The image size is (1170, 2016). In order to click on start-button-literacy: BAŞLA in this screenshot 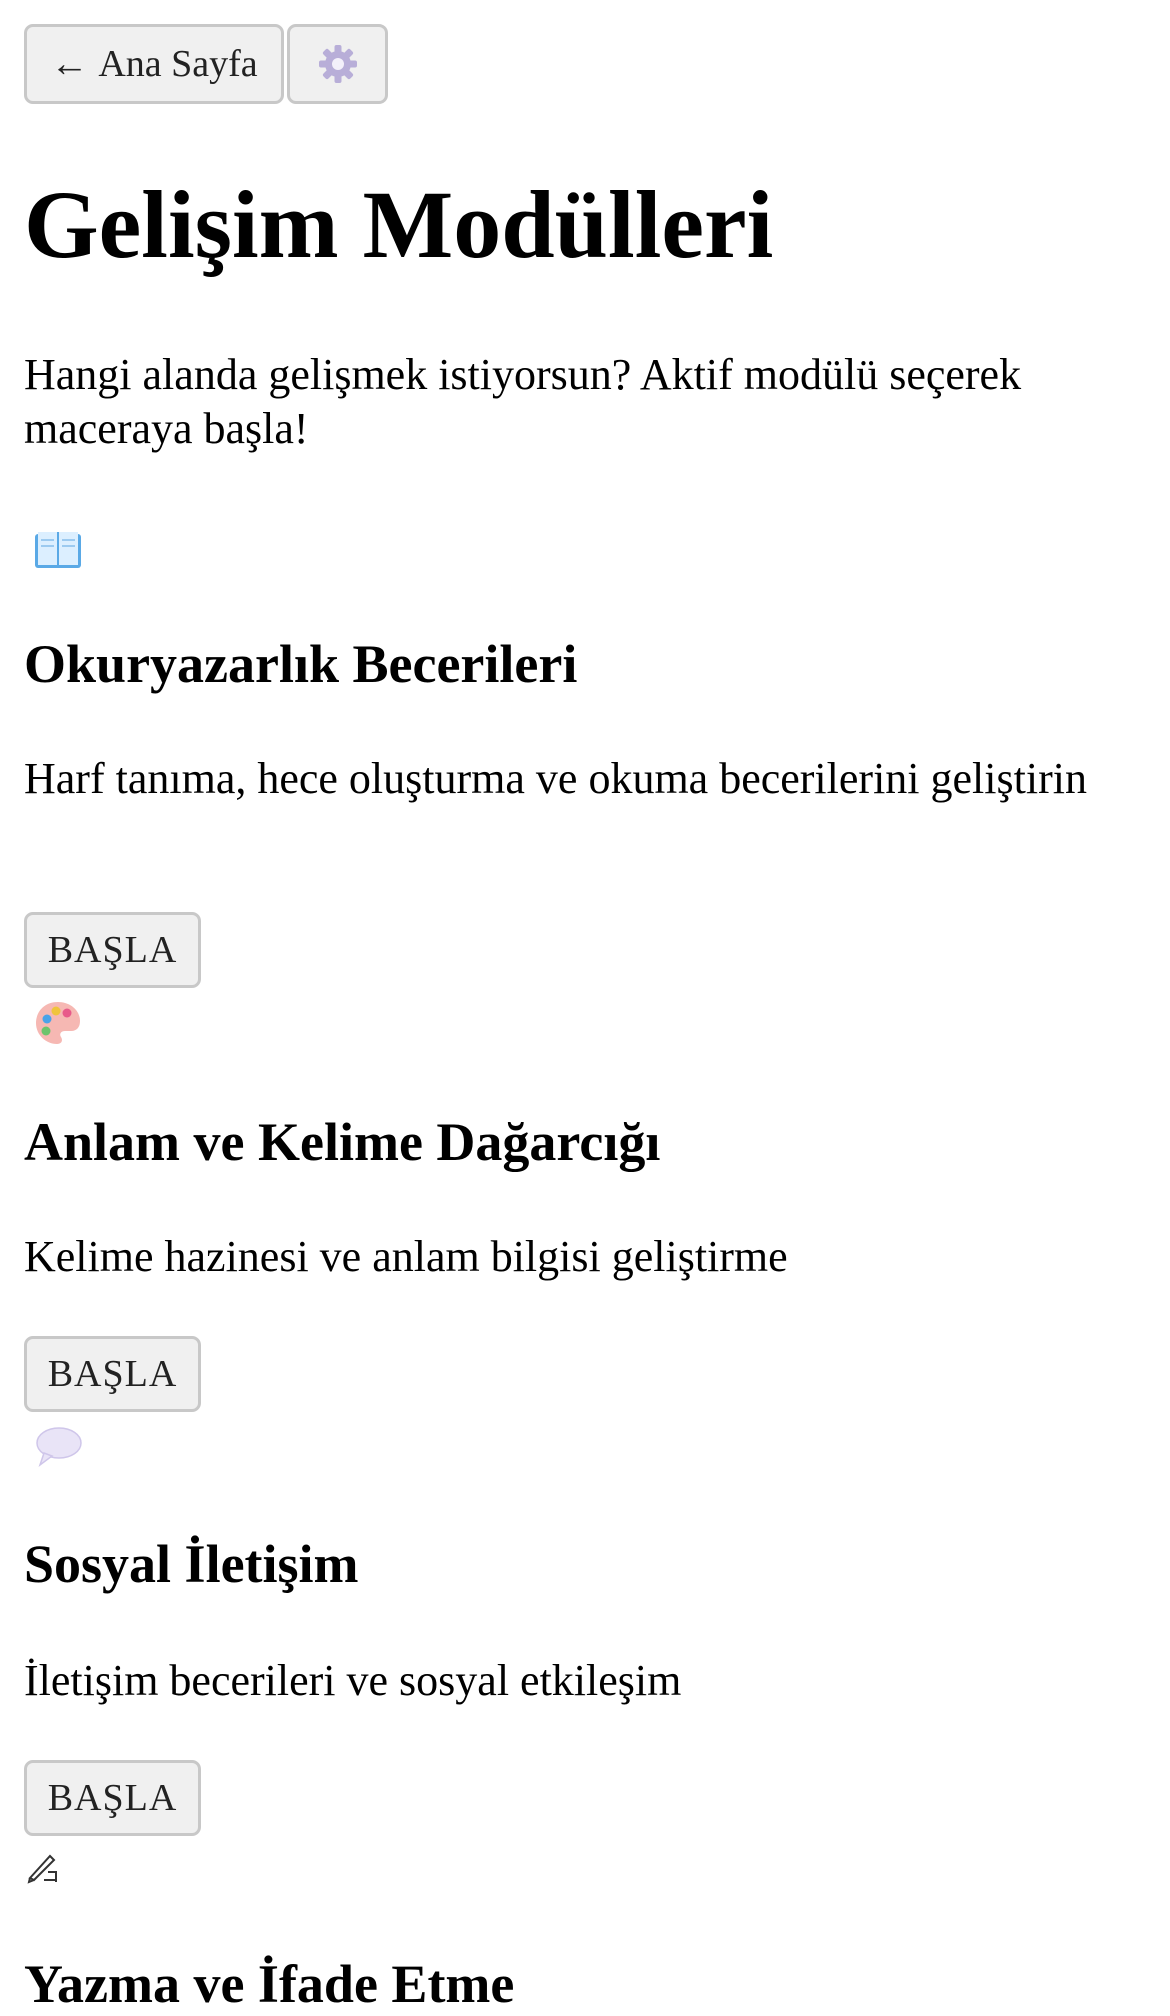, I will do `click(112, 950)`.